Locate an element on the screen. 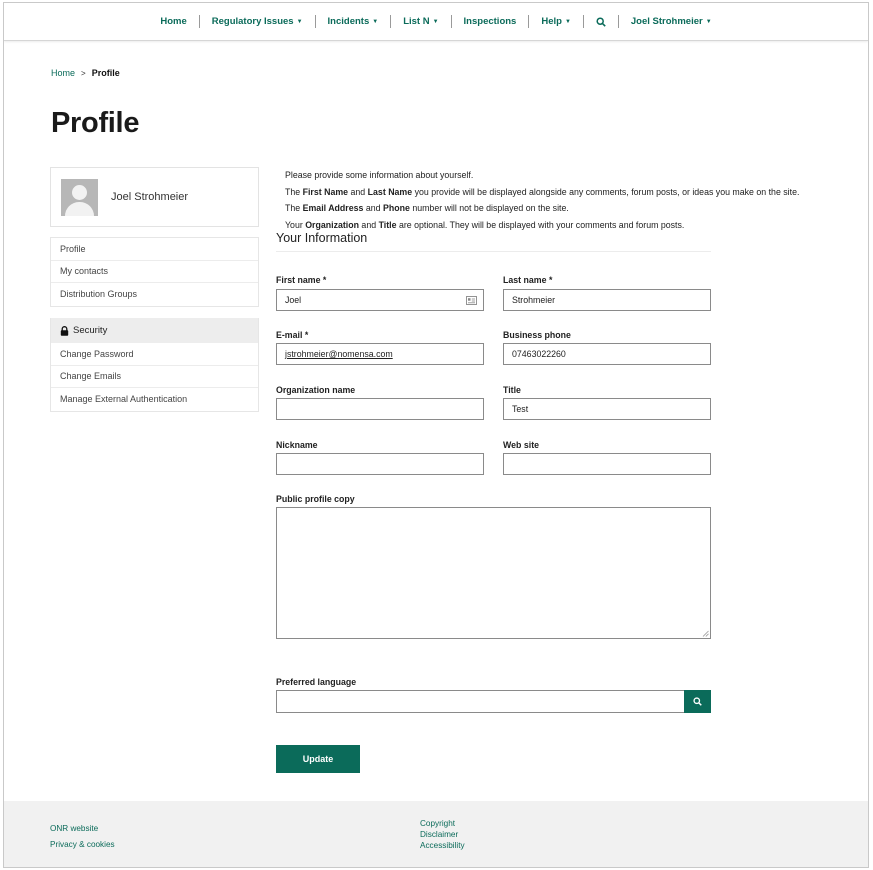 Image resolution: width=873 pixels, height=870 pixels. avatar is located at coordinates (79, 197).